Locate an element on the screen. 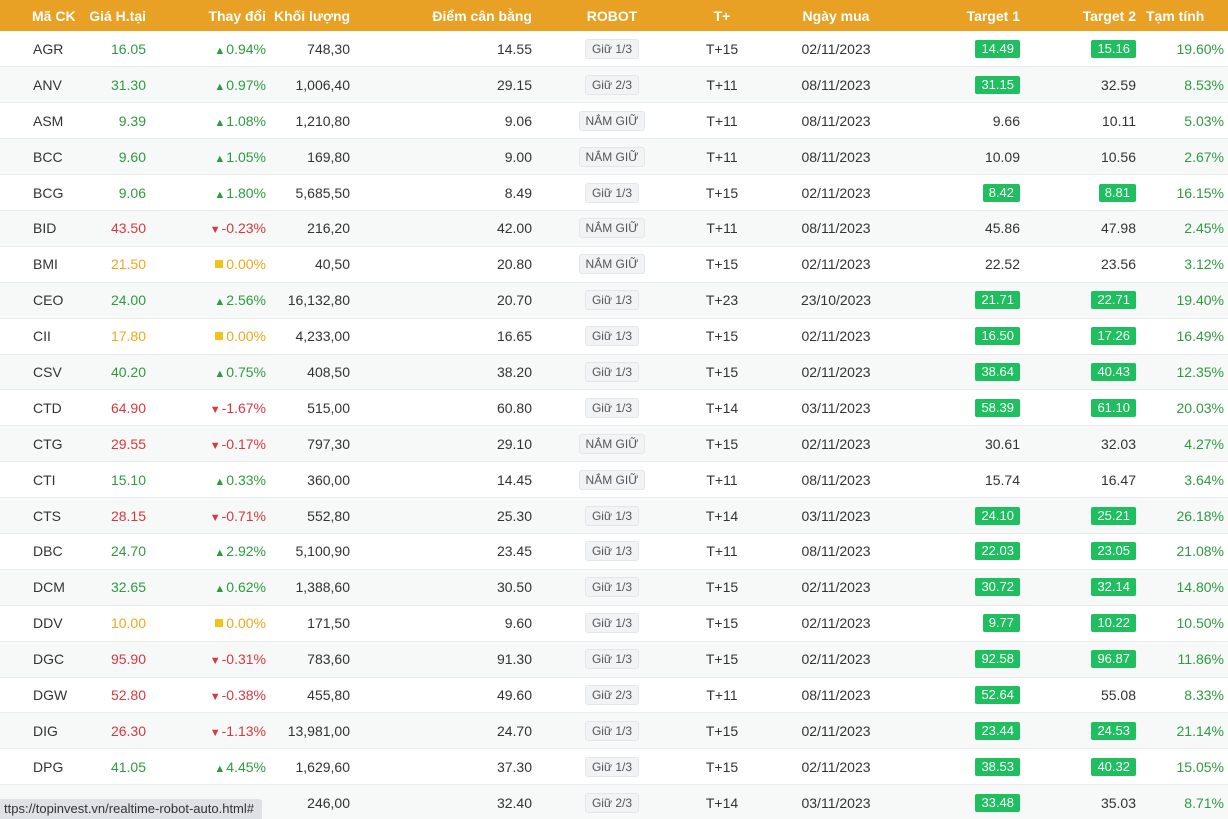 This screenshot has width=1228, height=819. header-symbol: Mã CK is located at coordinates (37, 15).